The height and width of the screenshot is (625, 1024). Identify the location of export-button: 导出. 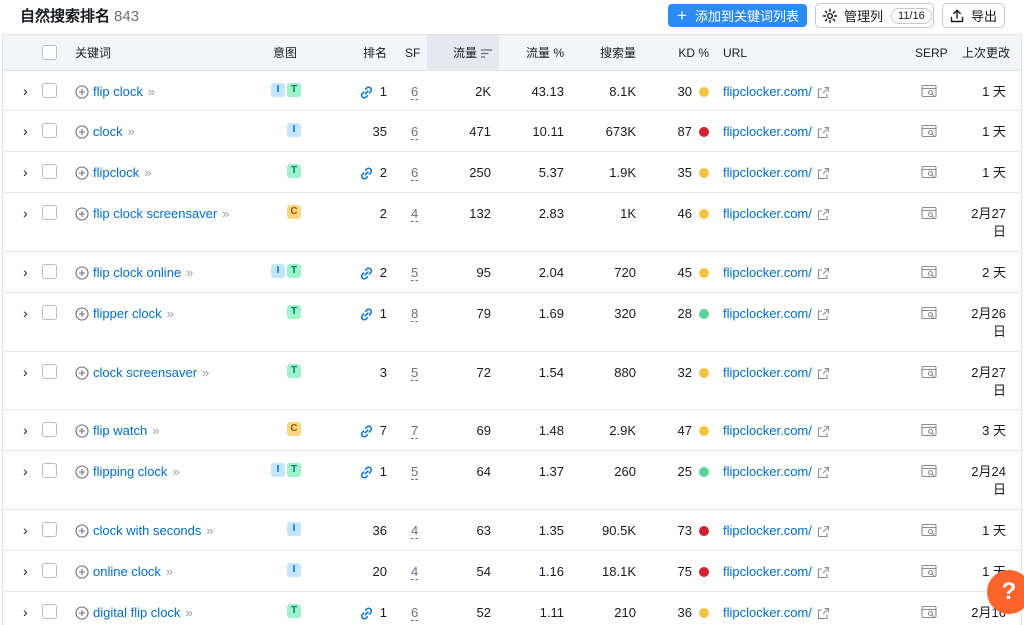
(973, 15).